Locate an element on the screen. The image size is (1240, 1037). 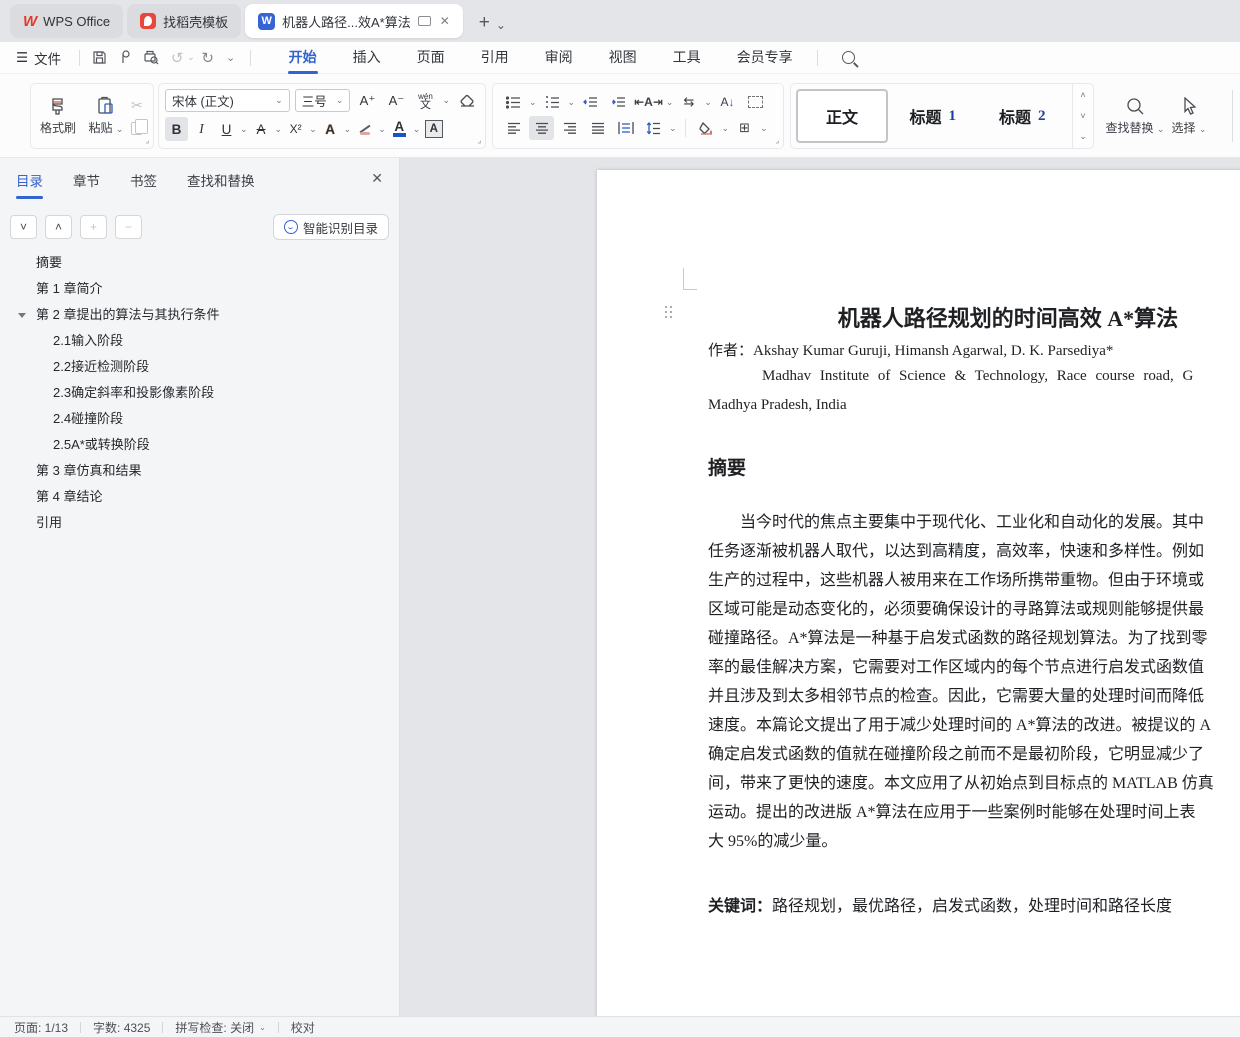
sidebar-tab-bookmarks: 书签 is located at coordinates (143, 180).